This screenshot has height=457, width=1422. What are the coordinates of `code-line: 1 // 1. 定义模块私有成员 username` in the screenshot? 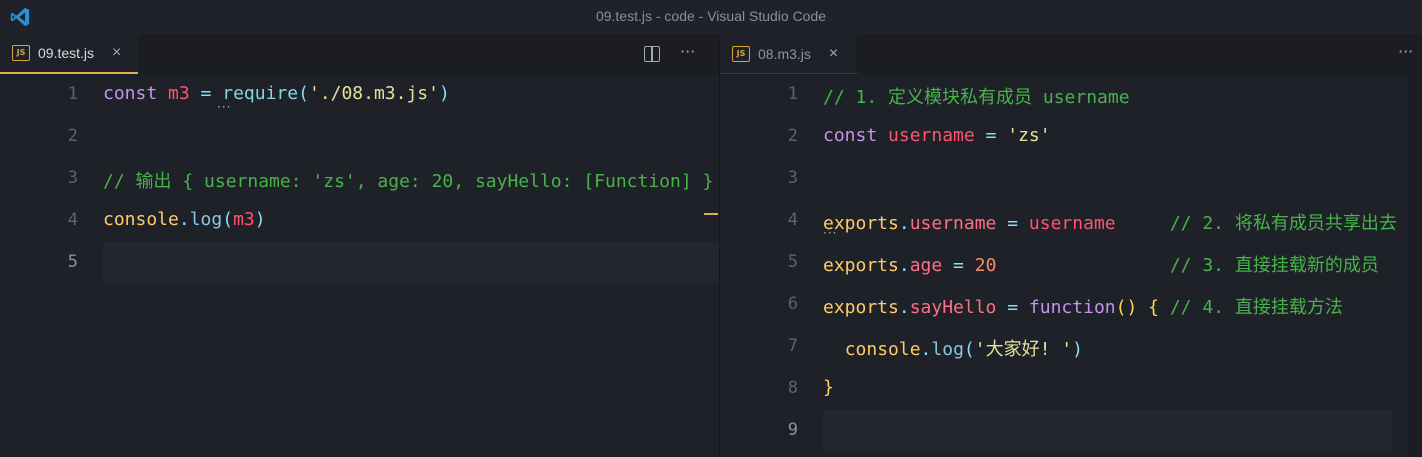 It's located at (1071, 95).